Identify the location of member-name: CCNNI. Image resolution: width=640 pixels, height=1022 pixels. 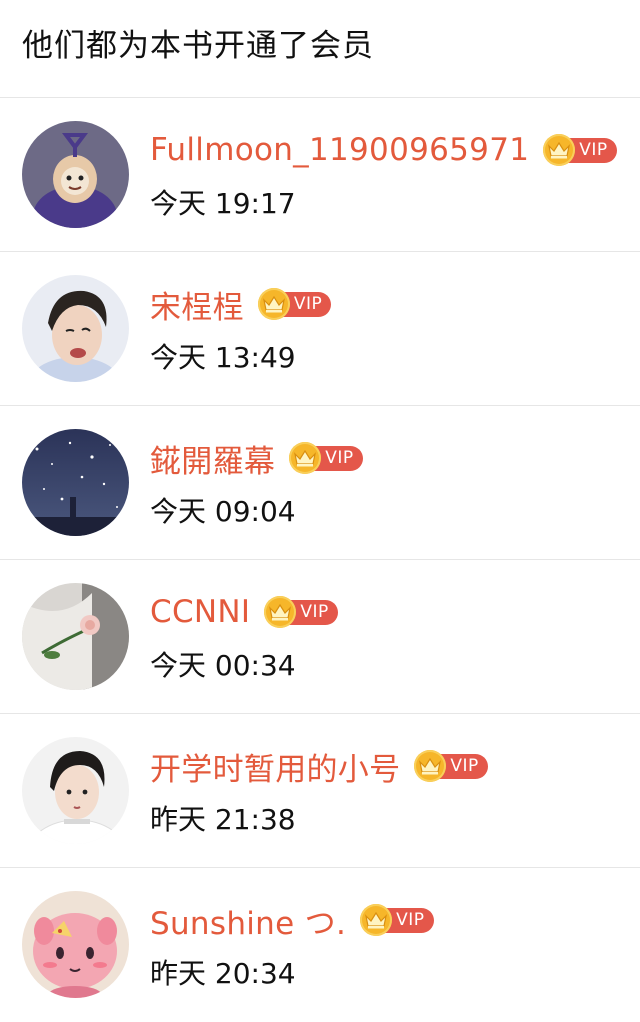
(200, 612).